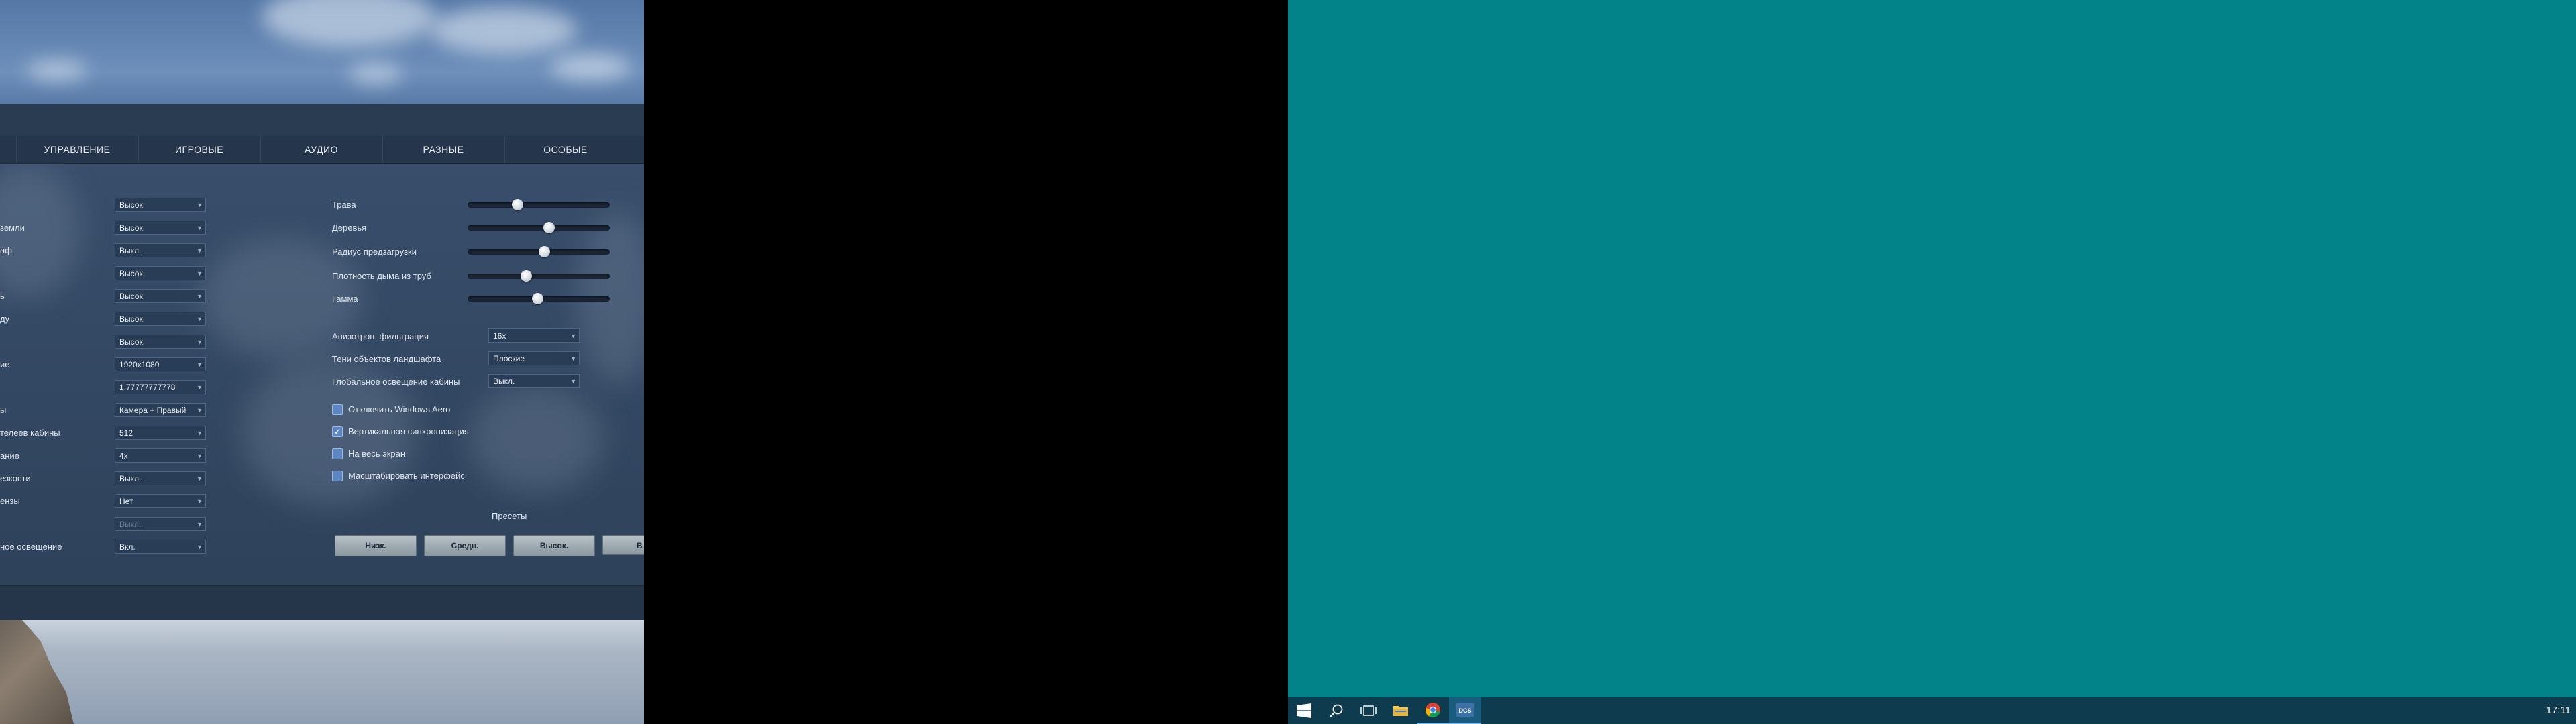 The image size is (2576, 724). What do you see at coordinates (554, 545) in the screenshot?
I see `preset-high-button: Высок.` at bounding box center [554, 545].